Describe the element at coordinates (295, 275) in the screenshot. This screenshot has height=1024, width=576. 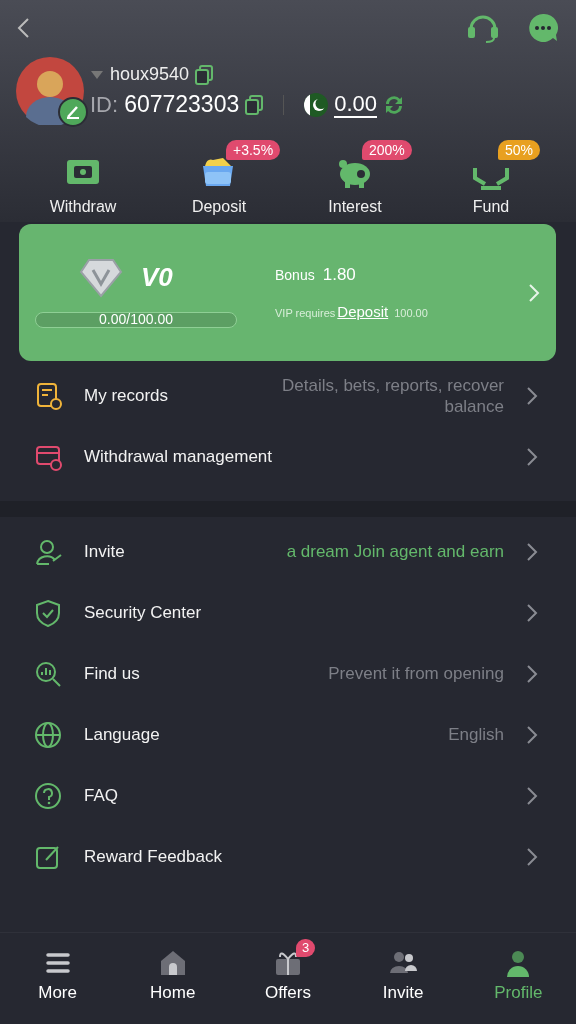
I see `bonus-label: Bonus` at that location.